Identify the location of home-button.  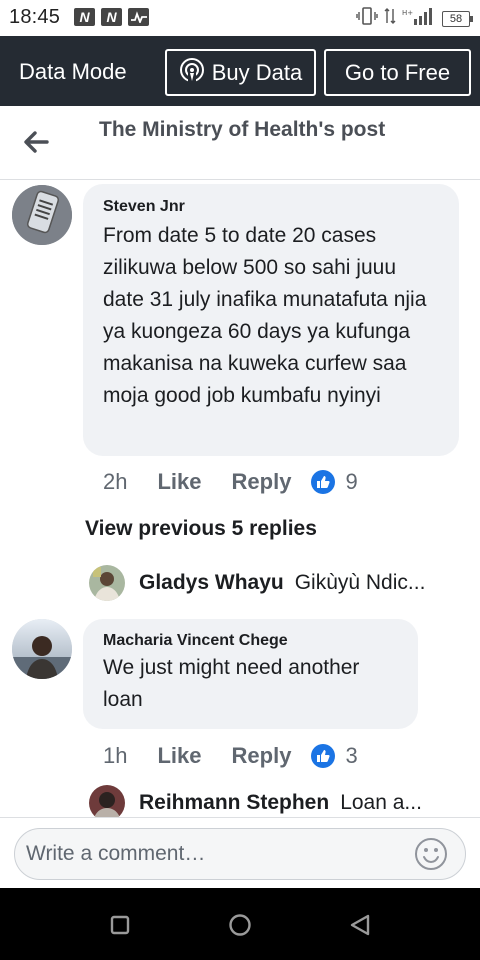
(240, 925).